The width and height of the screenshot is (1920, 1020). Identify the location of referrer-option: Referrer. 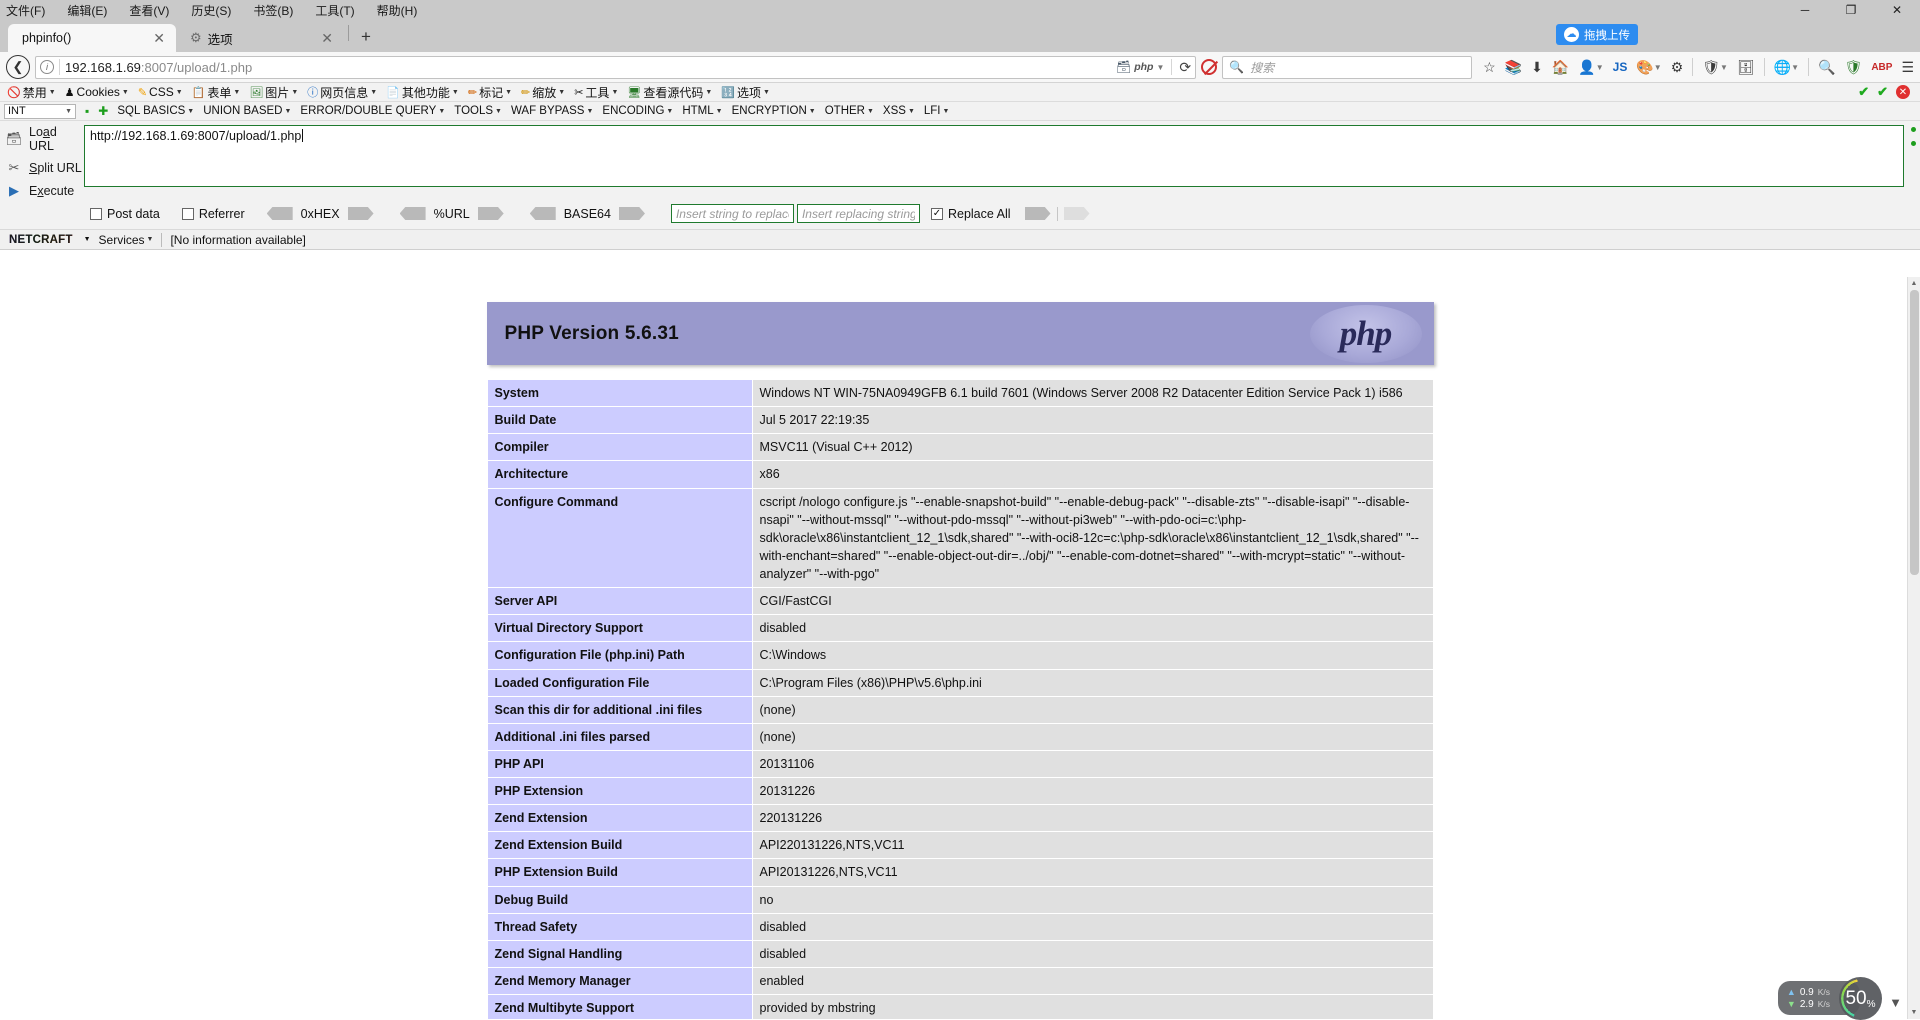
(213, 214).